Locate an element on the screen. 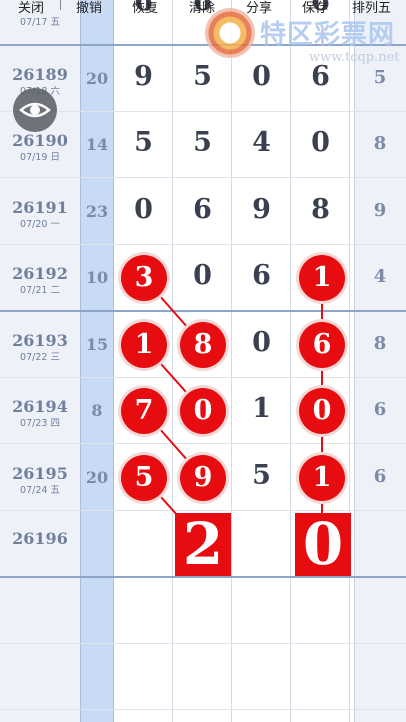  eye-icon is located at coordinates (35, 110).